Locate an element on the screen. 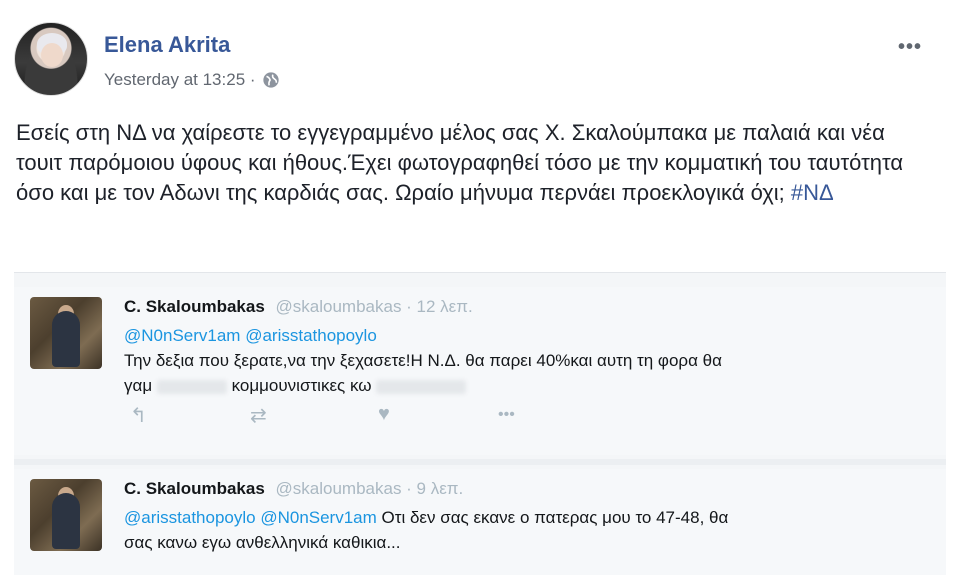 The image size is (960, 575). tweet-mentions: @N0nServ1am @arisstathopoylo is located at coordinates (524, 335).